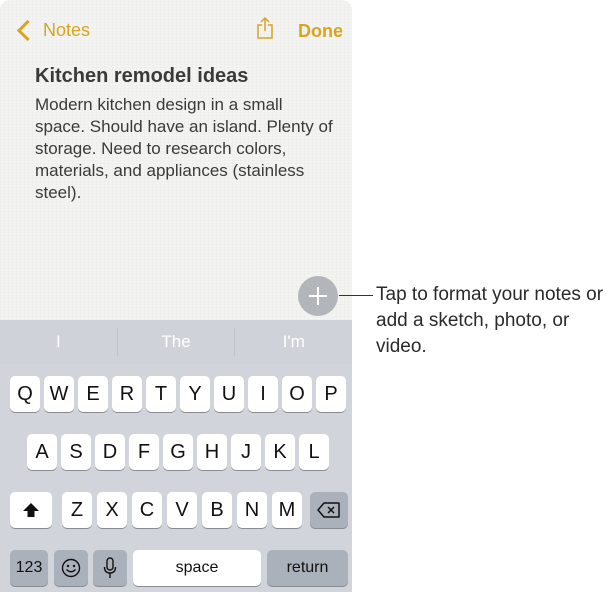 This screenshot has width=606, height=592. What do you see at coordinates (331, 394) in the screenshot?
I see `key-p: P` at bounding box center [331, 394].